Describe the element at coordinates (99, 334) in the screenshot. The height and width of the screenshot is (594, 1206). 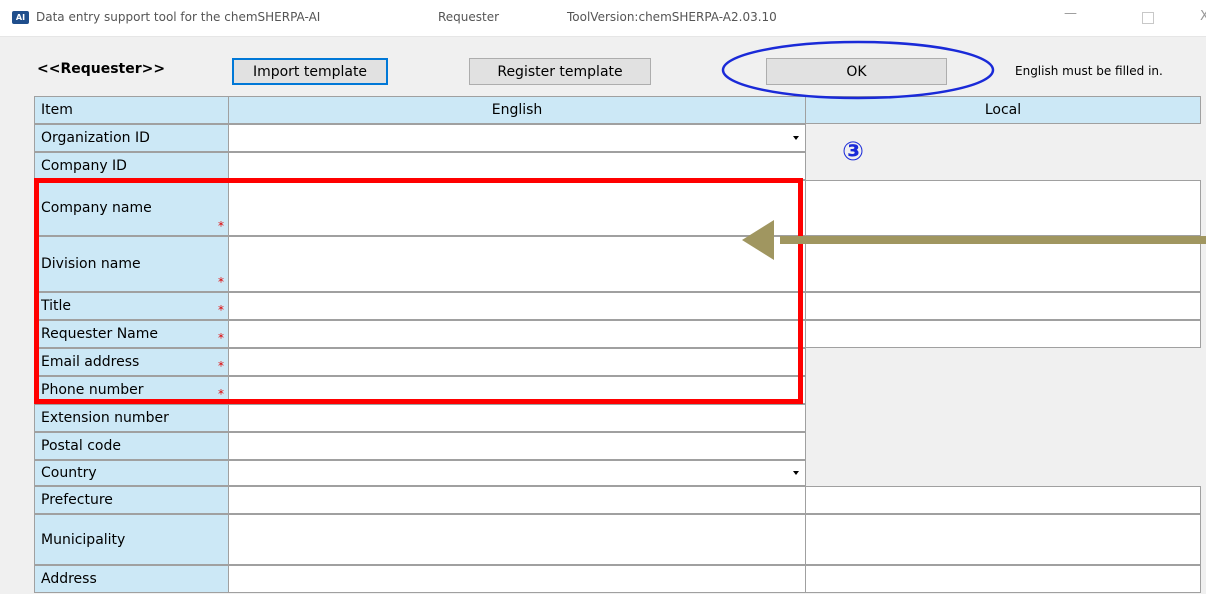
I see `row-label-text: Requester Name` at that location.